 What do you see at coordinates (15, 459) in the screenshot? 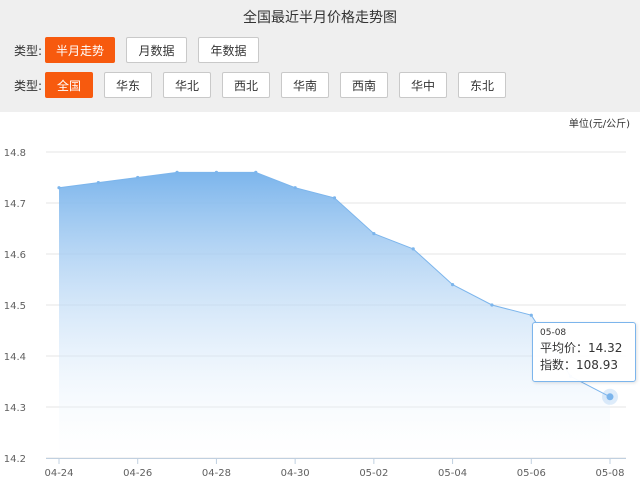
I see `y-tick-label: 14.2` at bounding box center [15, 459].